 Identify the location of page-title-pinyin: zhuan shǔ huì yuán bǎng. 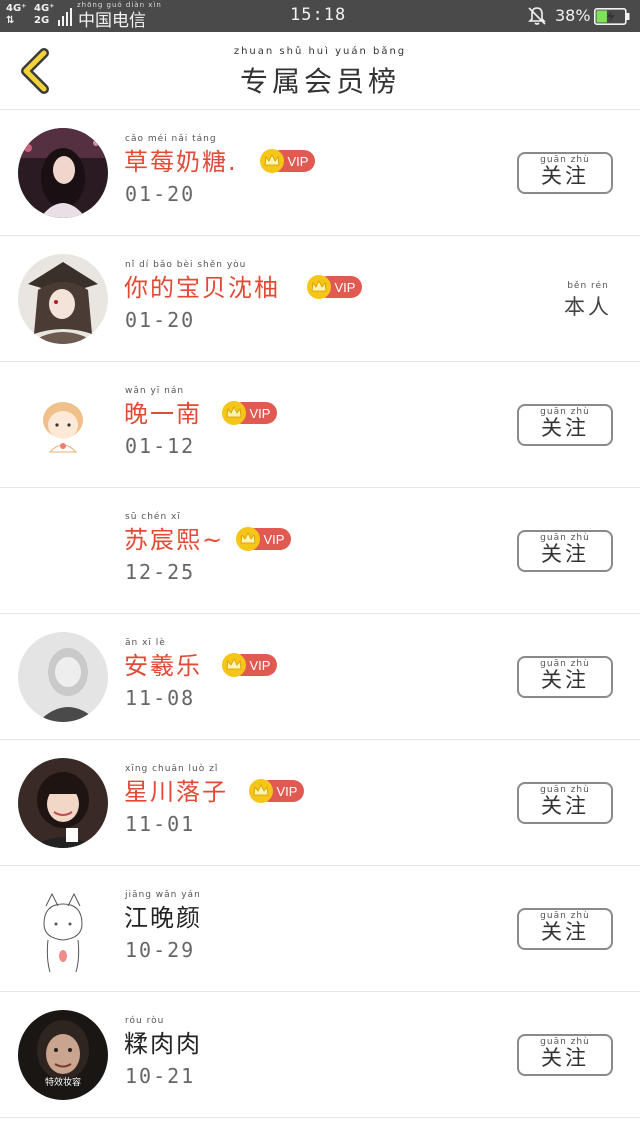
(320, 51).